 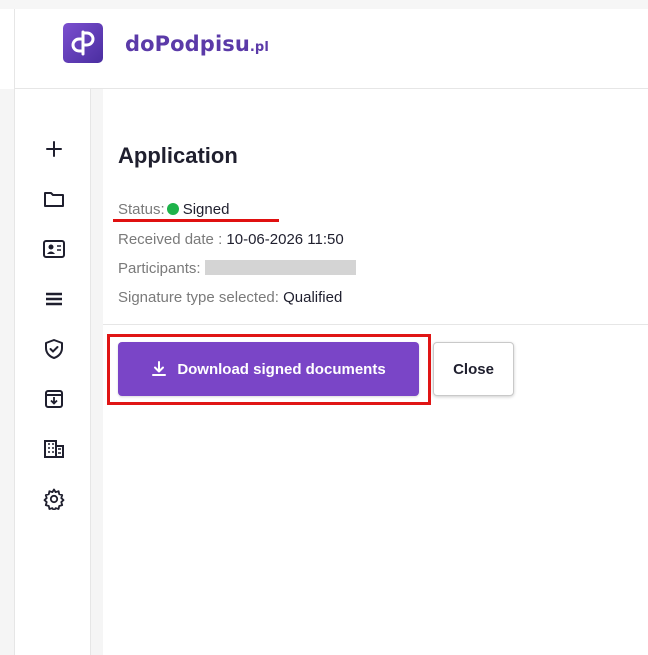 I want to click on contact-card-icon, so click(x=53, y=249).